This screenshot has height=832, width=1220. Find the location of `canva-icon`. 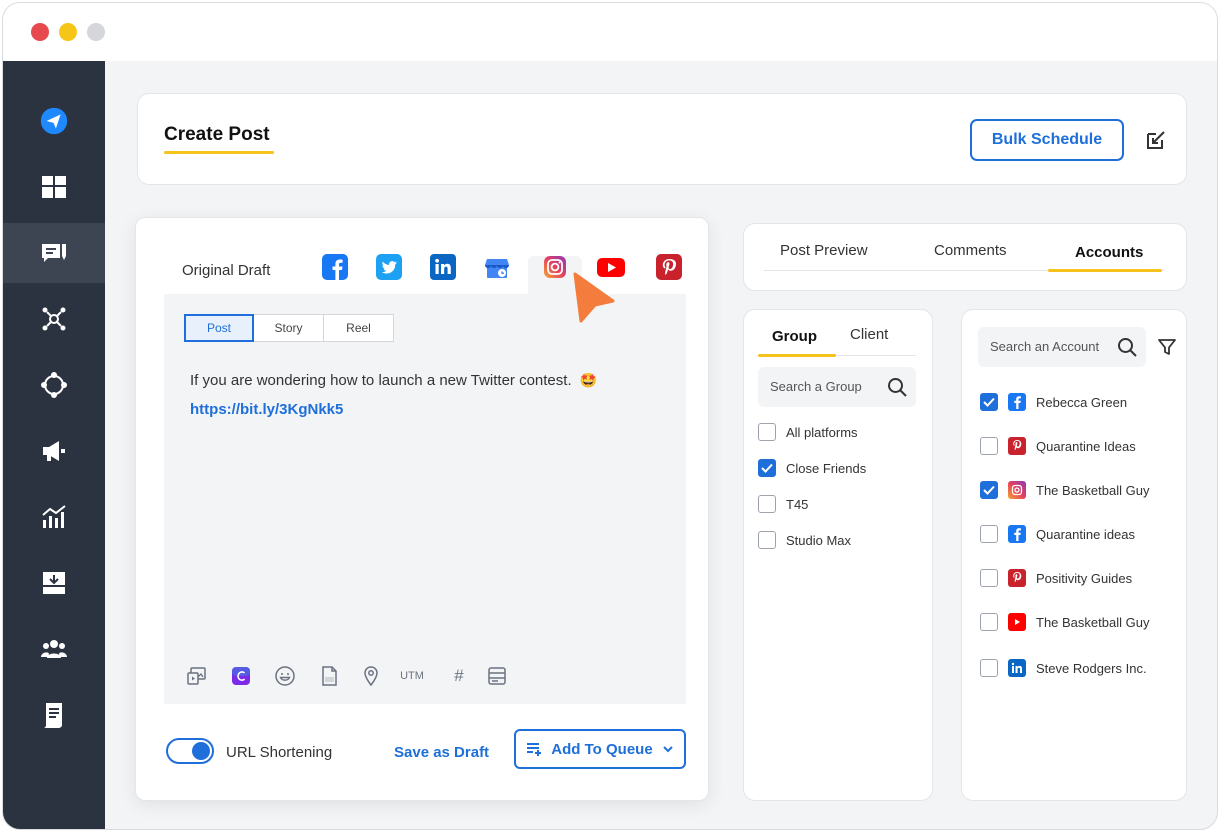

canva-icon is located at coordinates (241, 676).